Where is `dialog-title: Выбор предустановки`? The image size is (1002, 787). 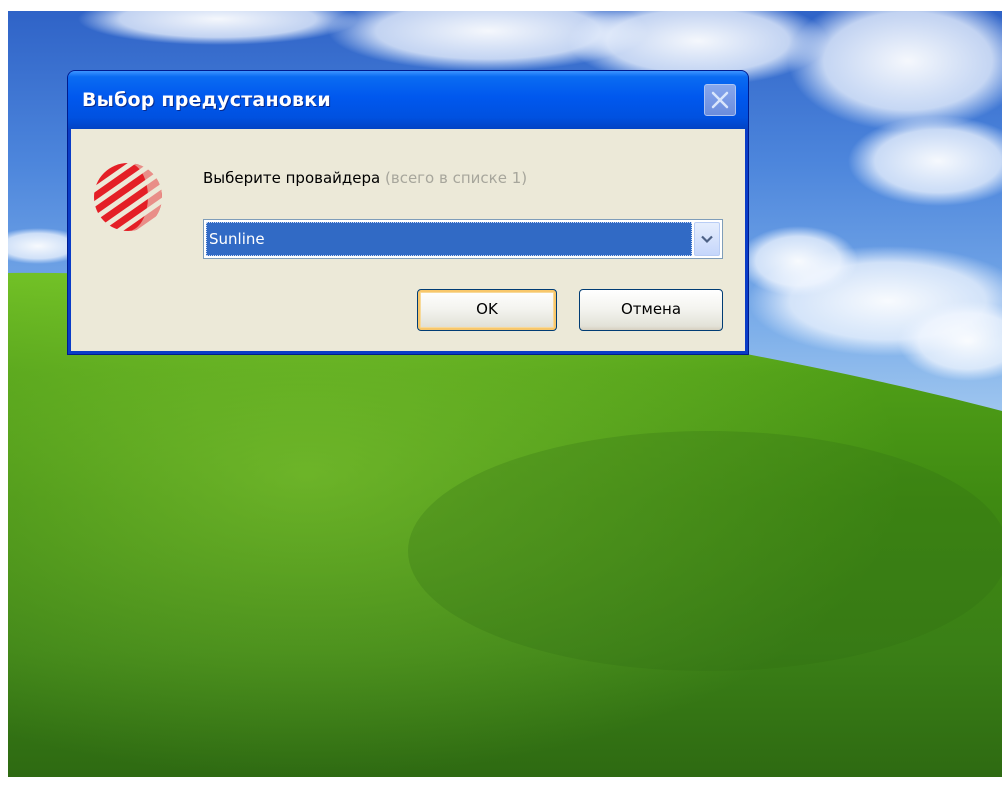
dialog-title: Выбор предустановки is located at coordinates (206, 100).